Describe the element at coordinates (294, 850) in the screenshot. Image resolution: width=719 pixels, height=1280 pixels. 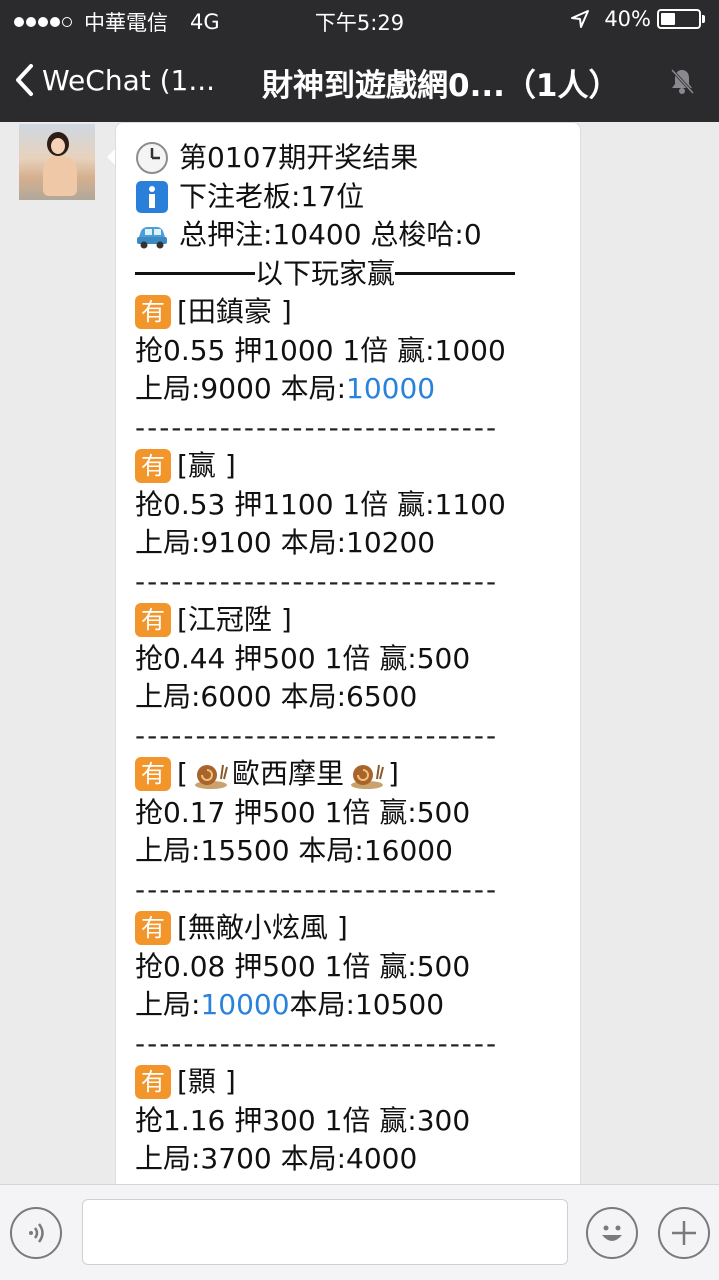
I see `player-balance: 上局:15500 本局:16000` at that location.